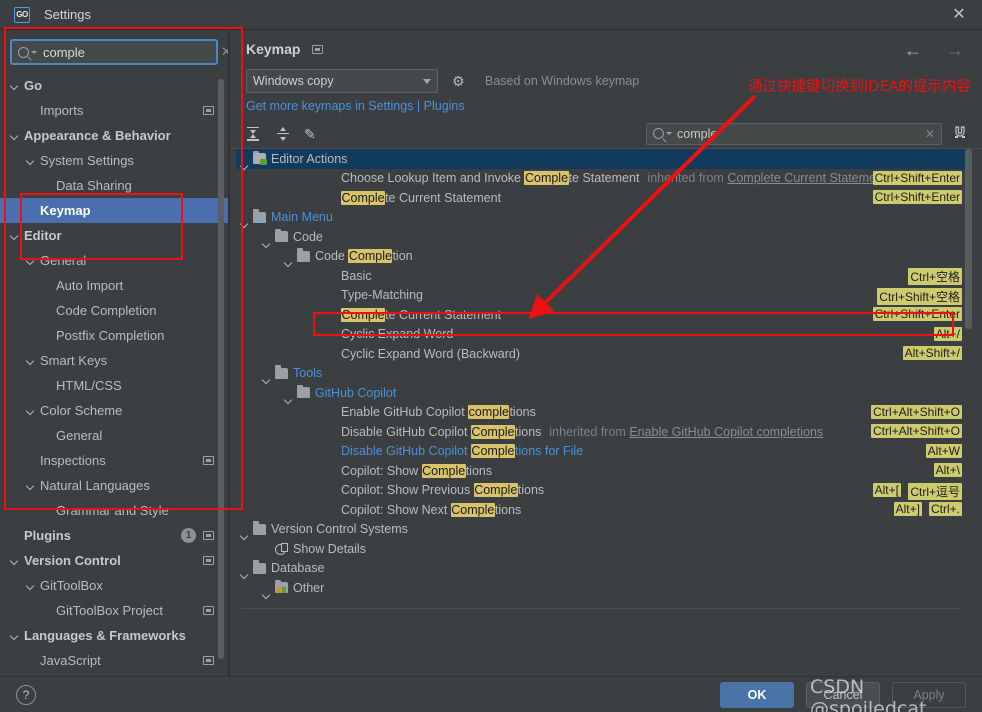 The image size is (982, 712). Describe the element at coordinates (913, 50) in the screenshot. I see `back-arrow-icon: ←` at that location.